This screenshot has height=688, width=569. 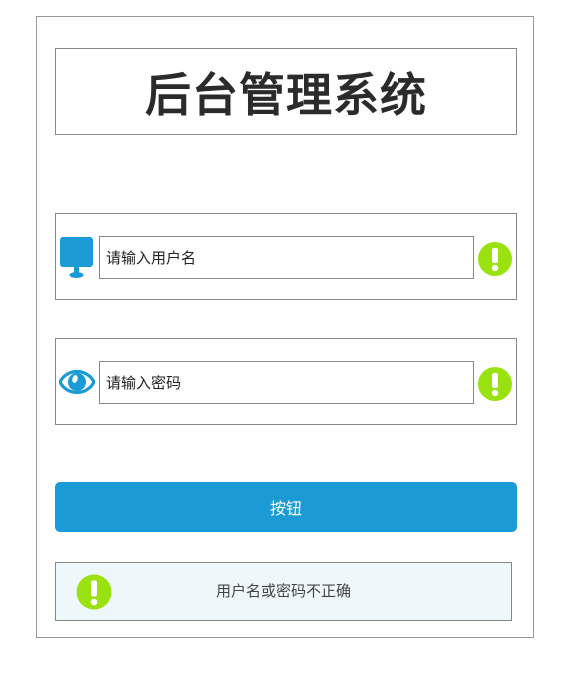 What do you see at coordinates (77, 257) in the screenshot?
I see `monitor-icon` at bounding box center [77, 257].